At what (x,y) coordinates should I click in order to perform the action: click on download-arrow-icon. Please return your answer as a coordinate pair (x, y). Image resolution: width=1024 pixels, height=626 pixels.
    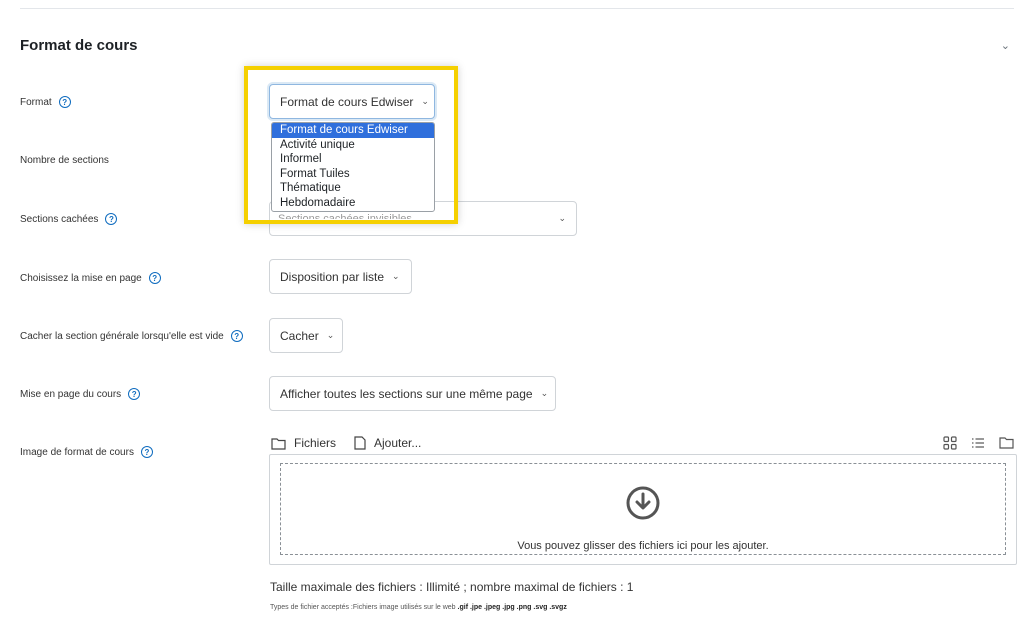
    Looking at the image, I should click on (643, 503).